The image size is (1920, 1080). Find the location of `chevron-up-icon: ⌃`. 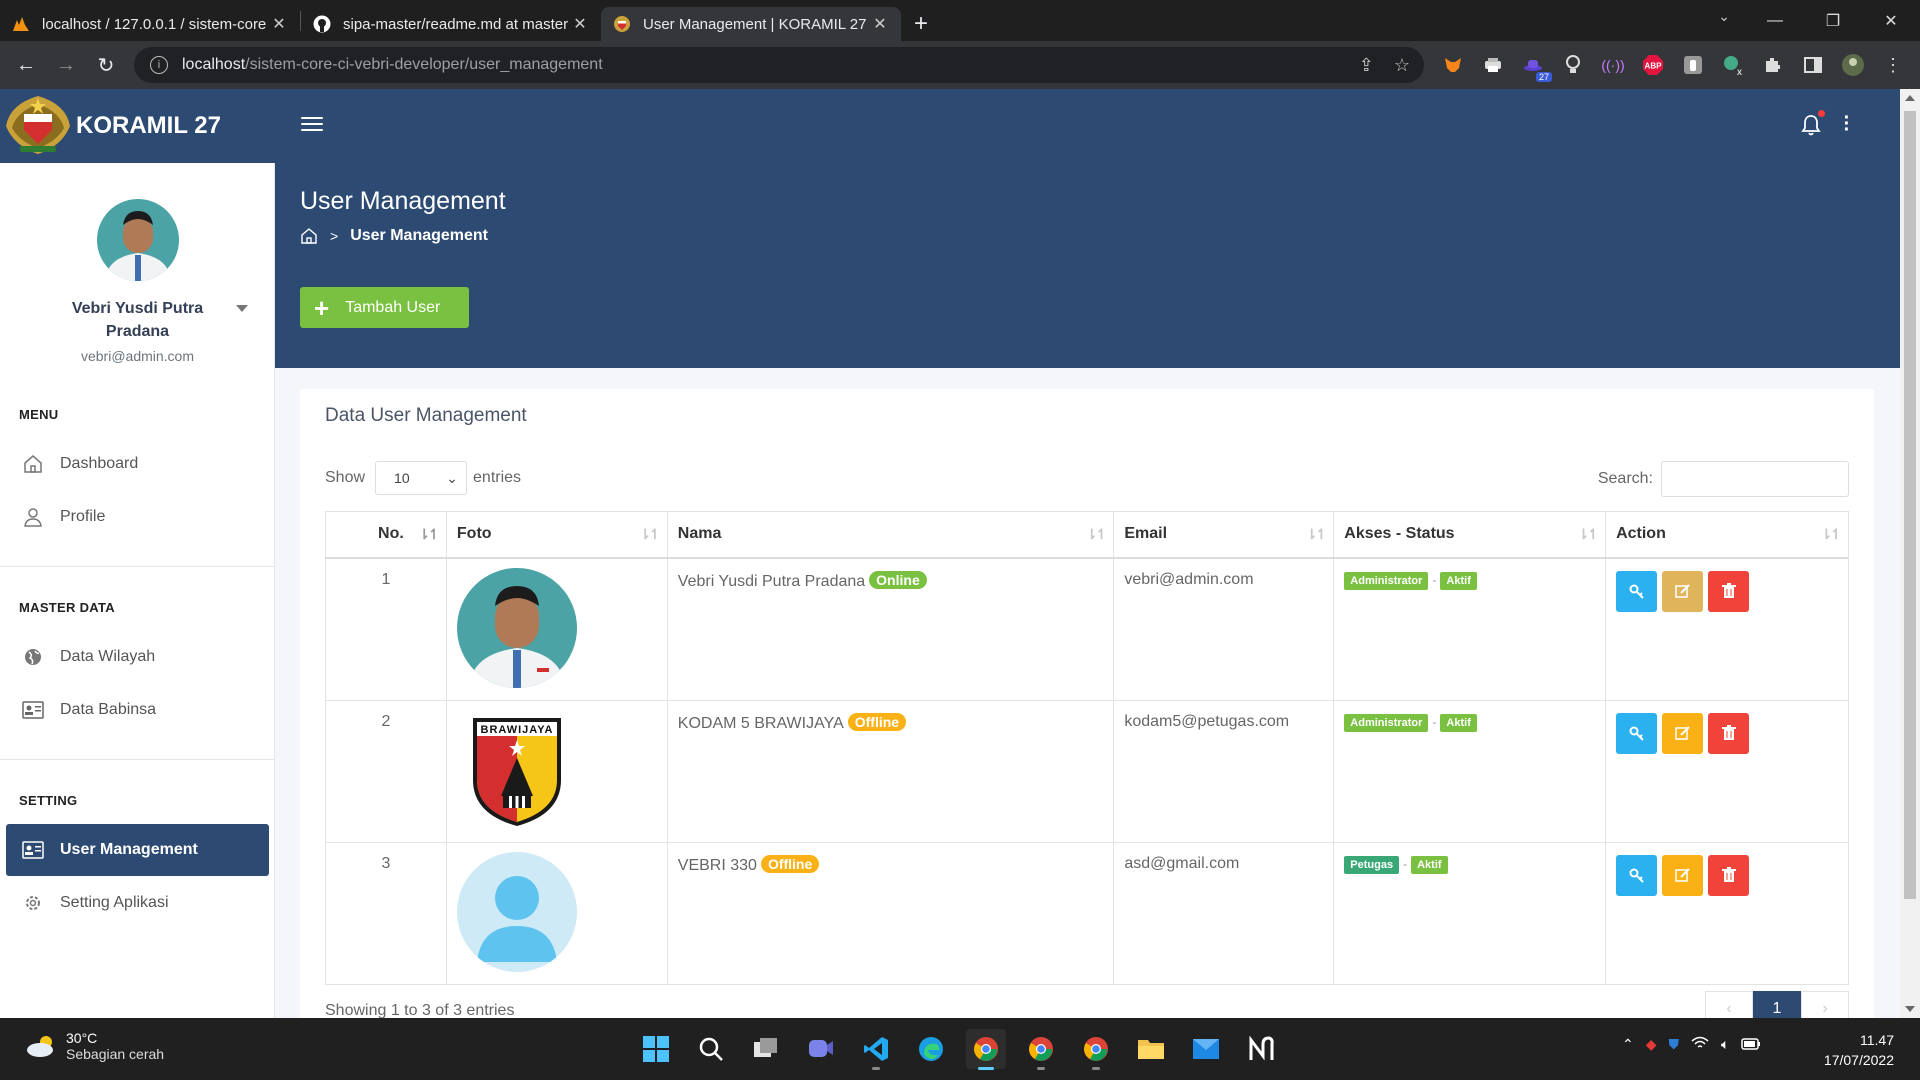

chevron-up-icon: ⌃ is located at coordinates (1628, 1044).